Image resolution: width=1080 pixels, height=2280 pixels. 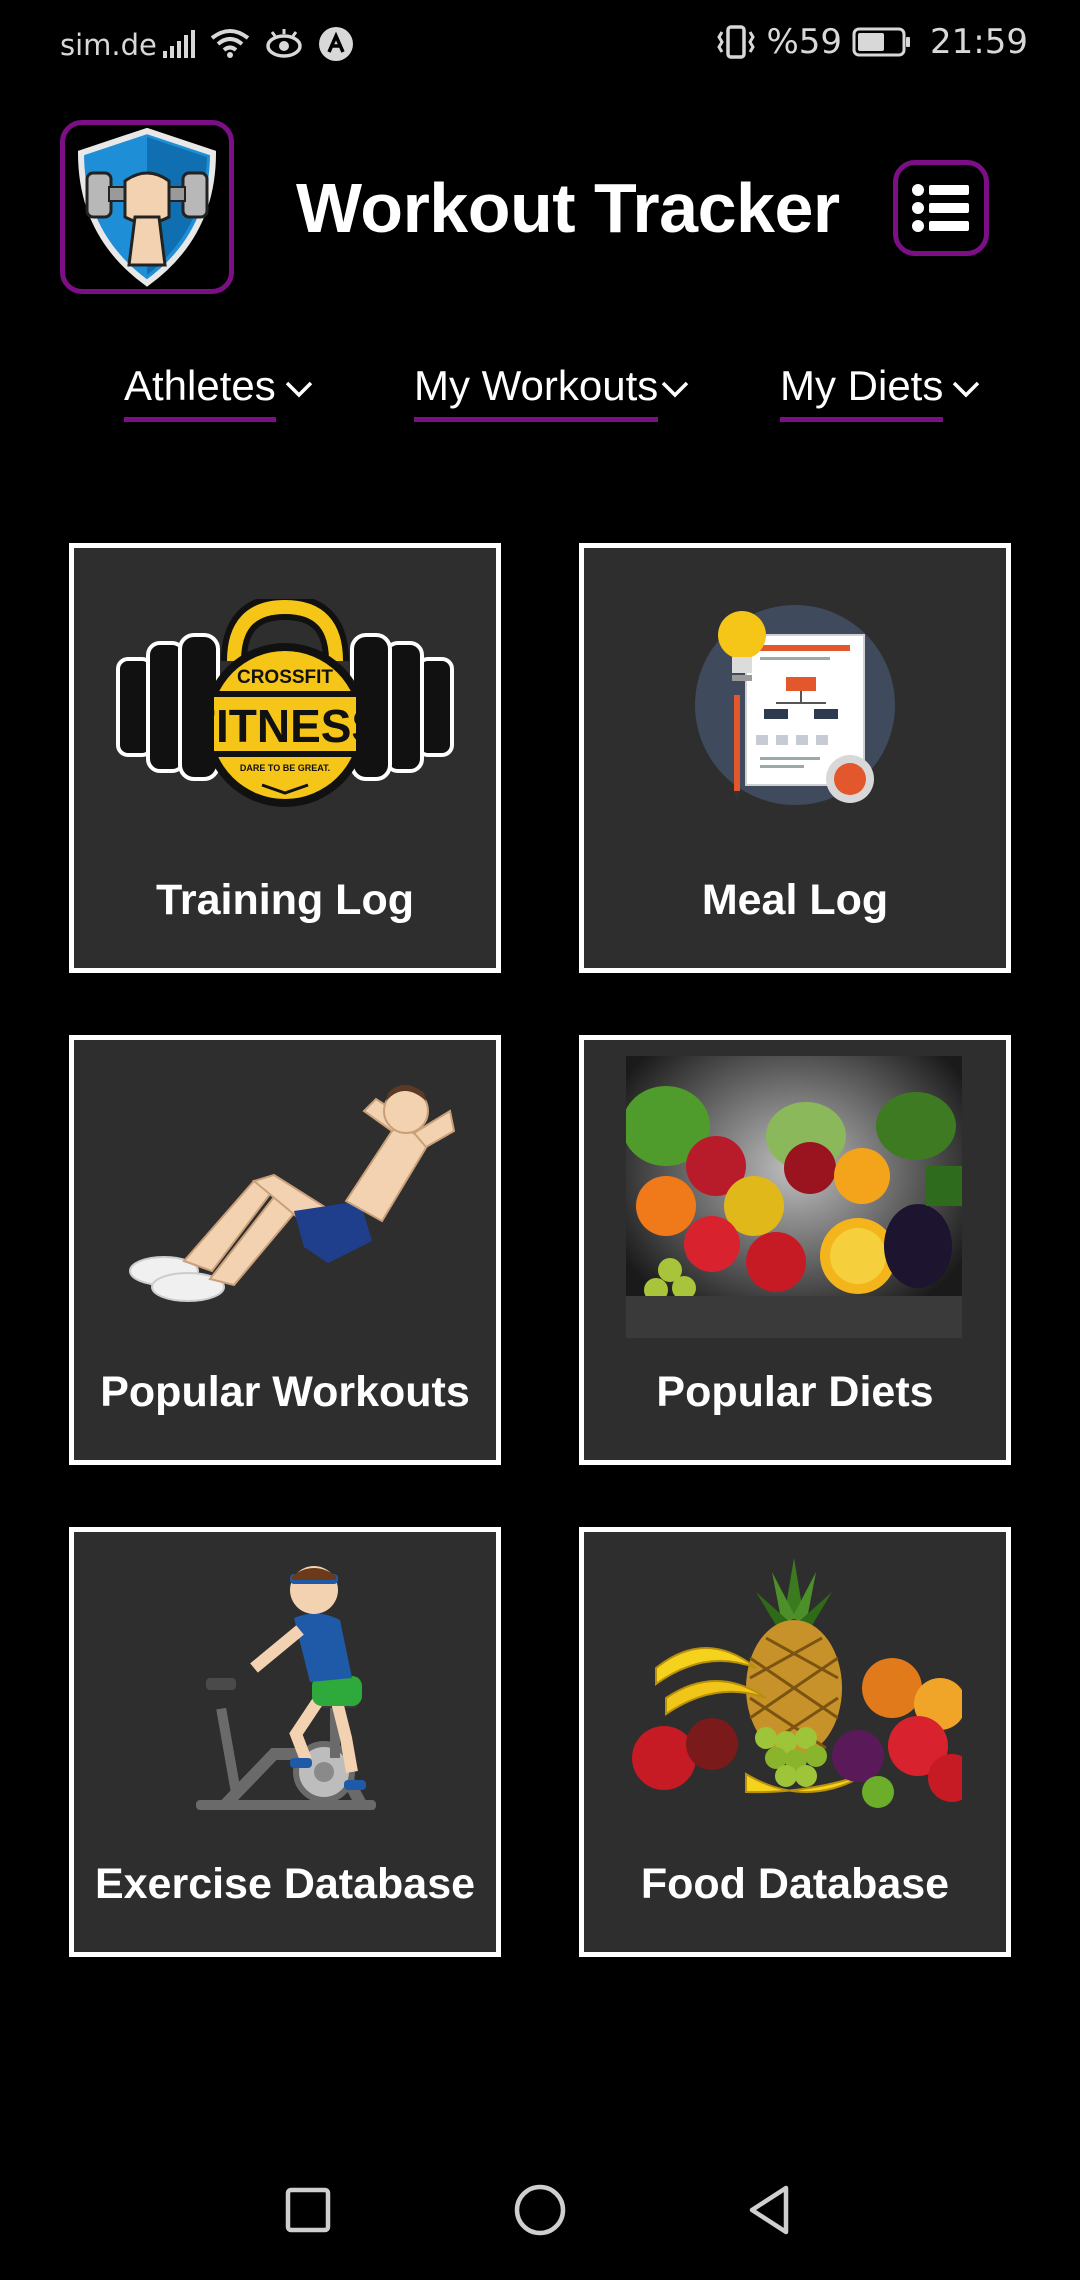 I want to click on back-triangle-icon, so click(x=769, y=2210).